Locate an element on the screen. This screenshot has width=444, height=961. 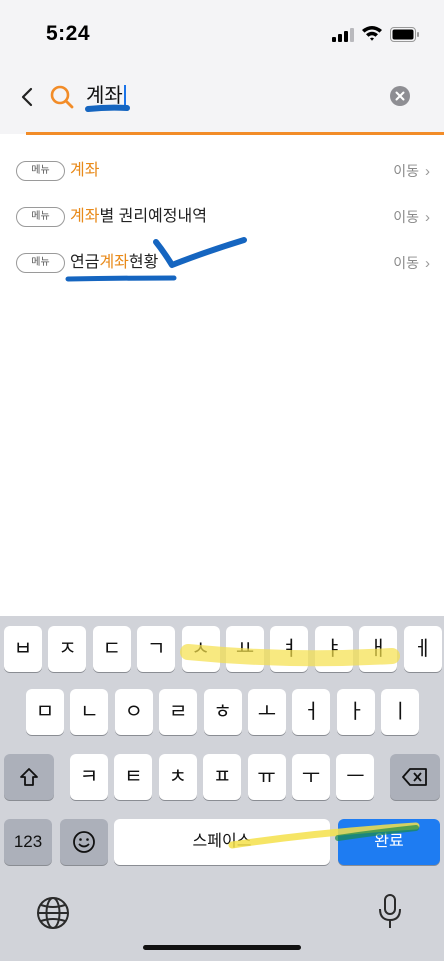
numbers-key: 123 is located at coordinates (28, 842).